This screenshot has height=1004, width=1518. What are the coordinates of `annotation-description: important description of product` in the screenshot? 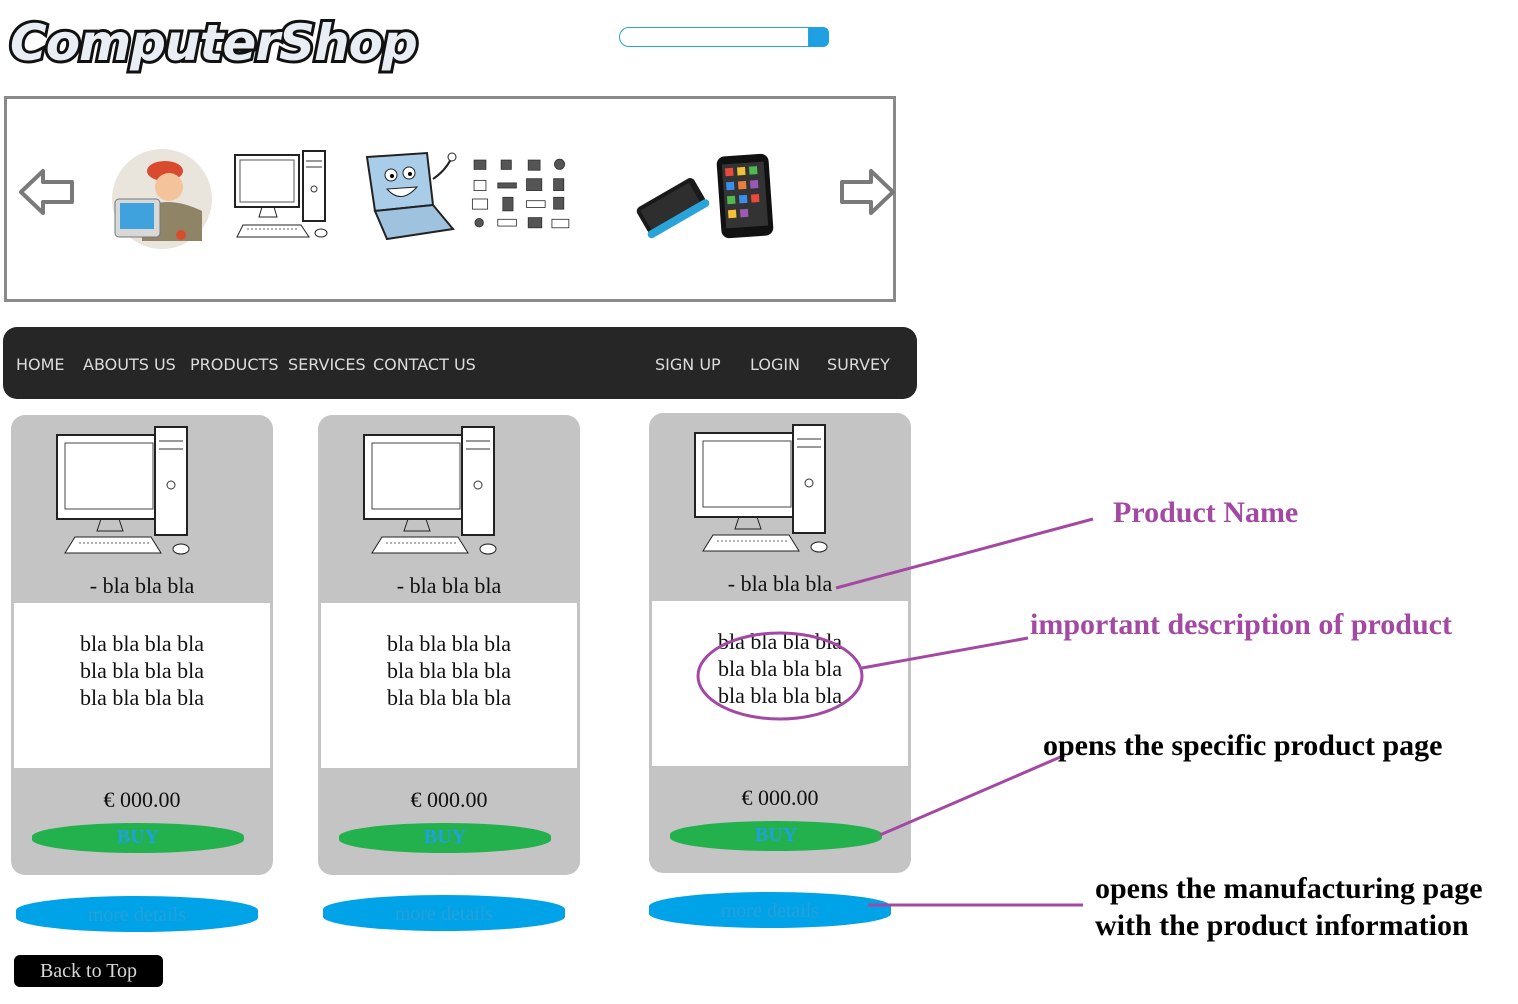 It's located at (1241, 624).